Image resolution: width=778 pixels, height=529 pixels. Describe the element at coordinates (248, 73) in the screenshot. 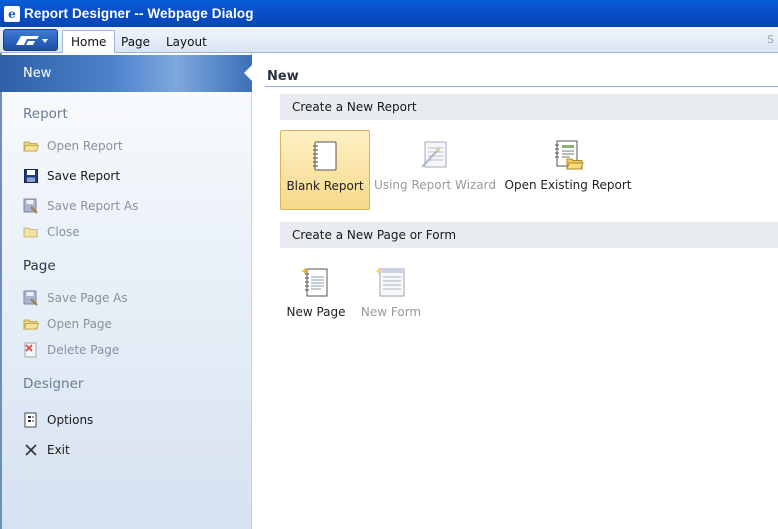

I see `selection-arrow-icon` at that location.